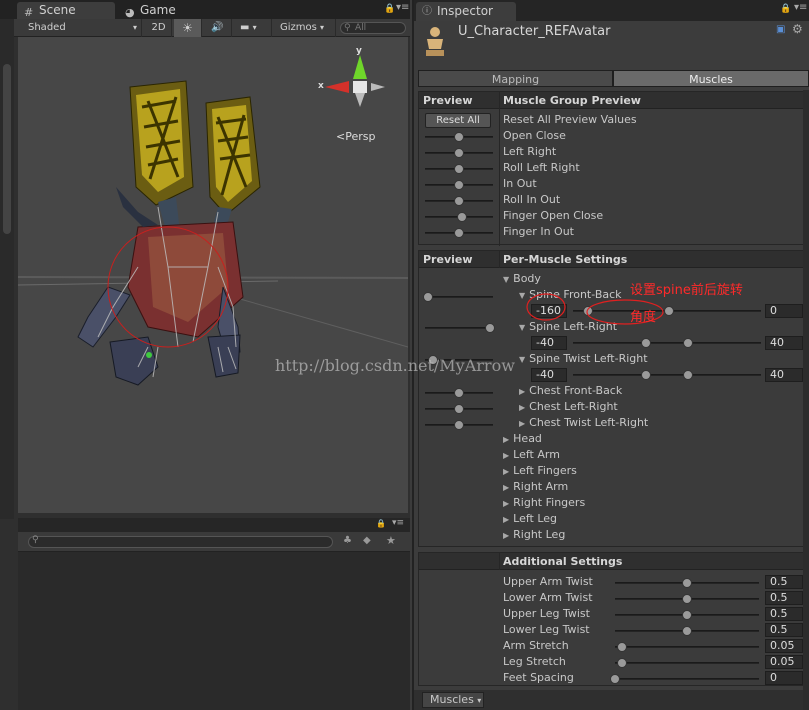 This screenshot has width=809, height=710. Describe the element at coordinates (458, 120) in the screenshot. I see `reset-all-button: Reset All` at that location.